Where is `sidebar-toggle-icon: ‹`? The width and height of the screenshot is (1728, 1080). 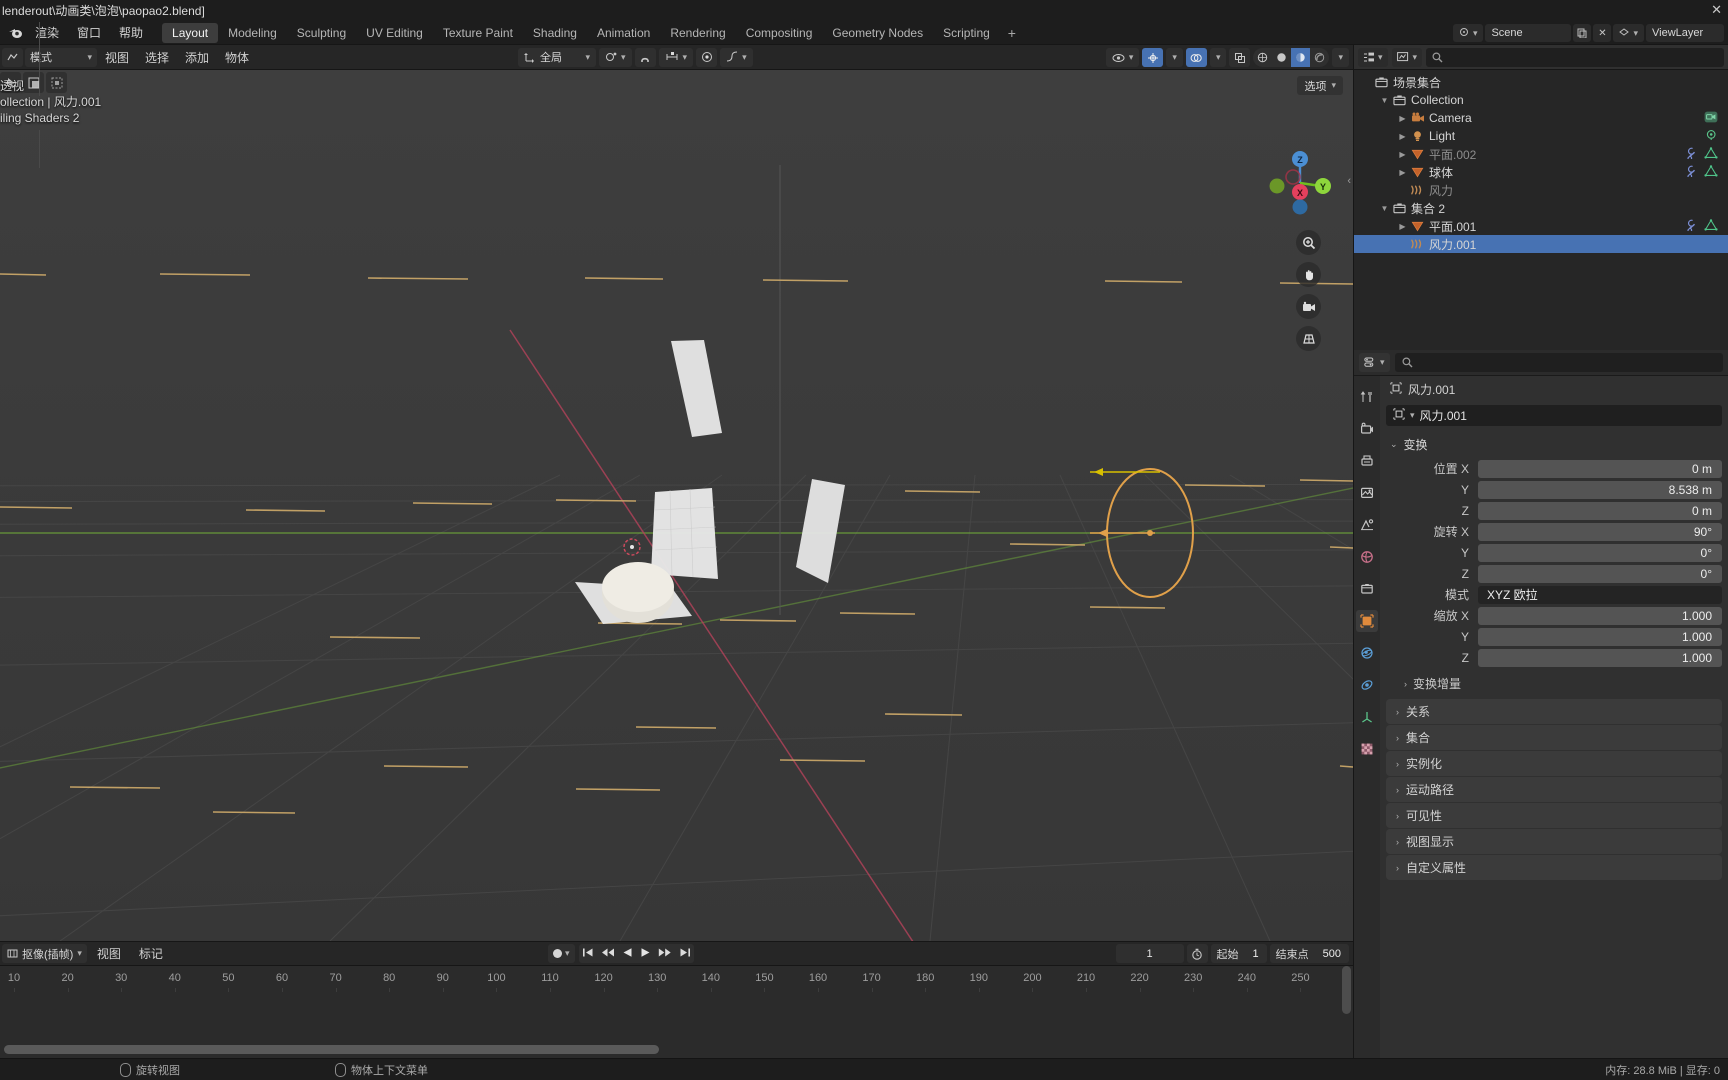 sidebar-toggle-icon: ‹ is located at coordinates (1349, 181).